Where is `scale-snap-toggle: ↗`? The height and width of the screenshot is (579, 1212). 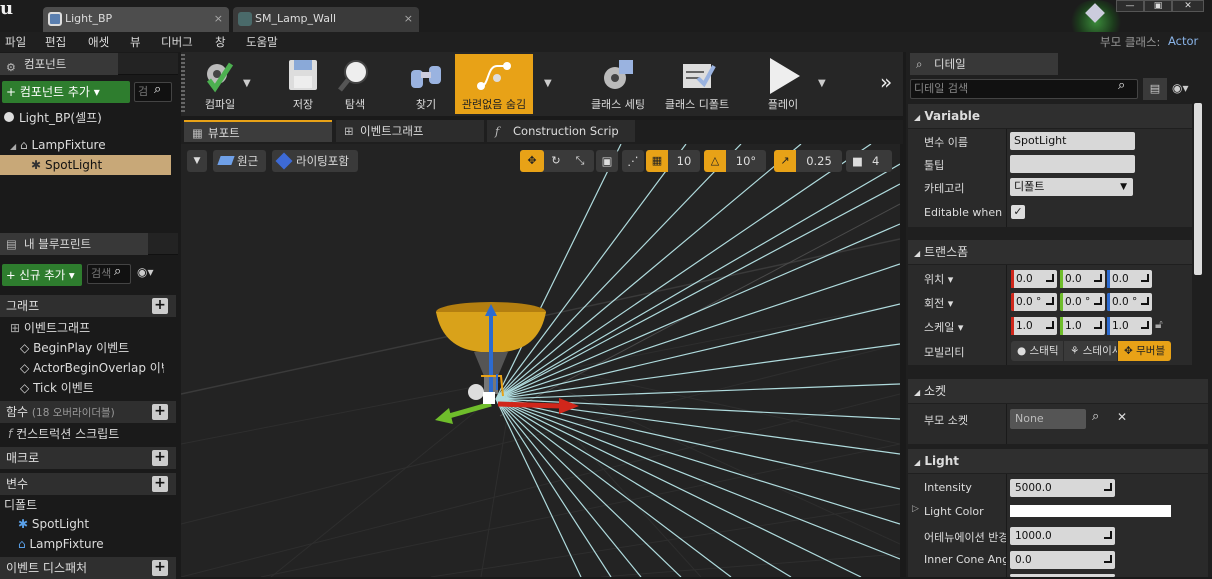 scale-snap-toggle: ↗ is located at coordinates (785, 161).